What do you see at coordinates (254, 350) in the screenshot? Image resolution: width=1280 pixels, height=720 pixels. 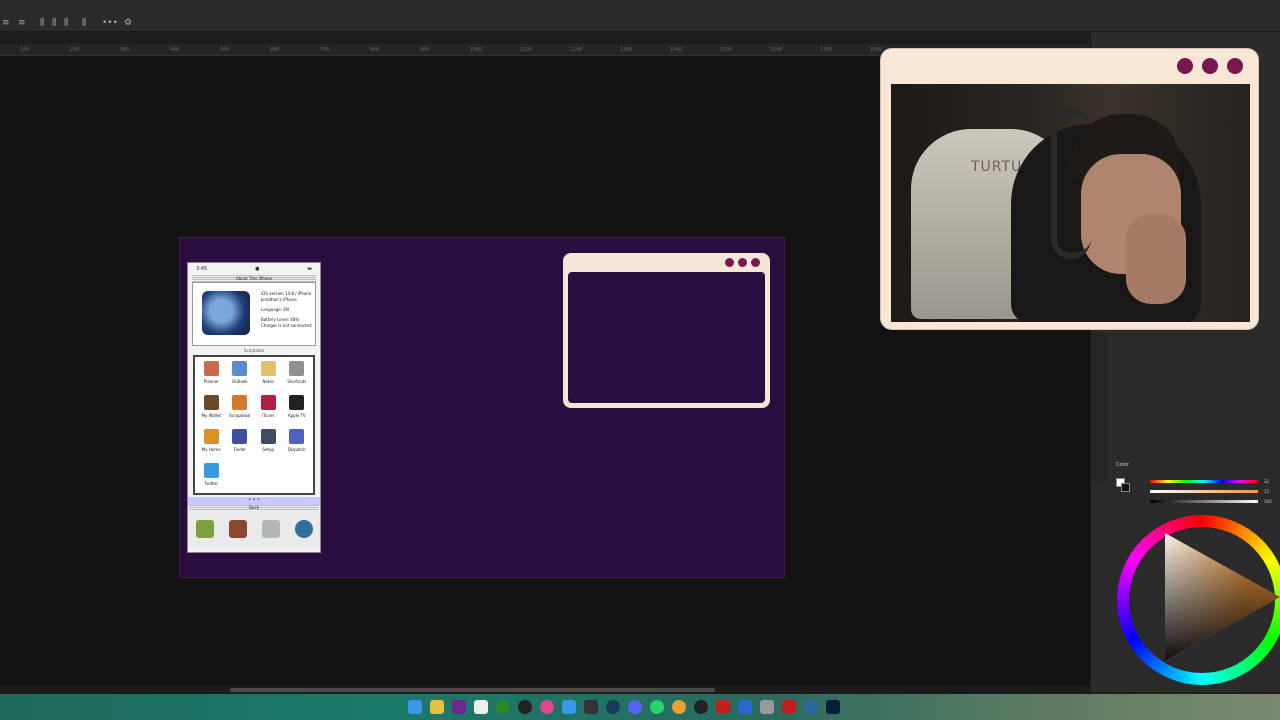 I see `scriptable-label: Scriptable` at bounding box center [254, 350].